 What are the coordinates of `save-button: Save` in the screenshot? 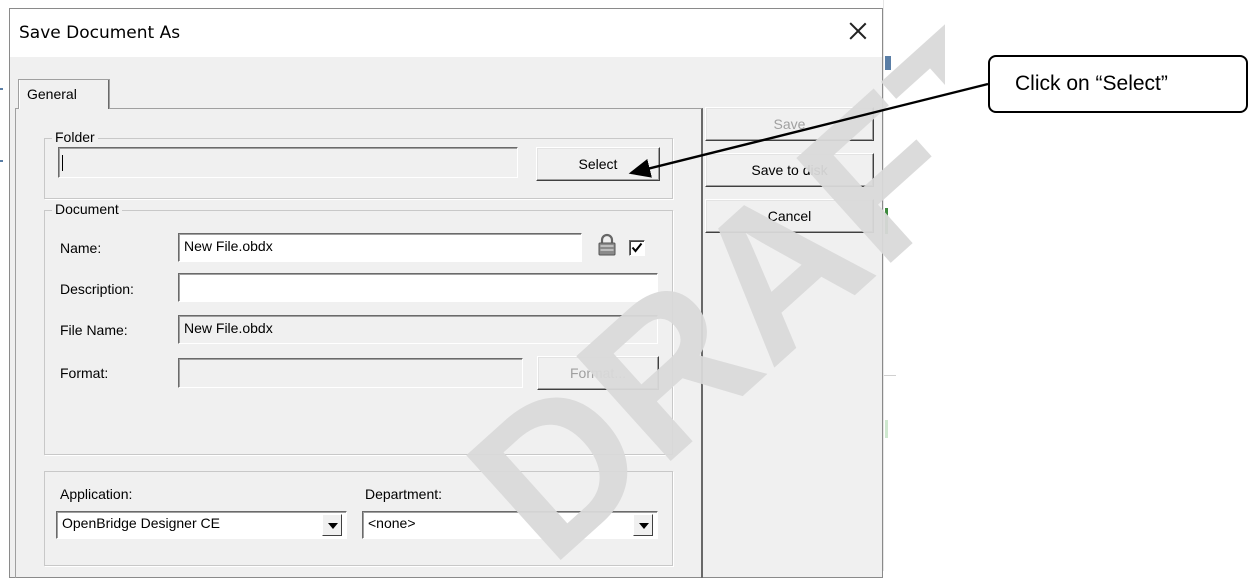 It's located at (789, 124).